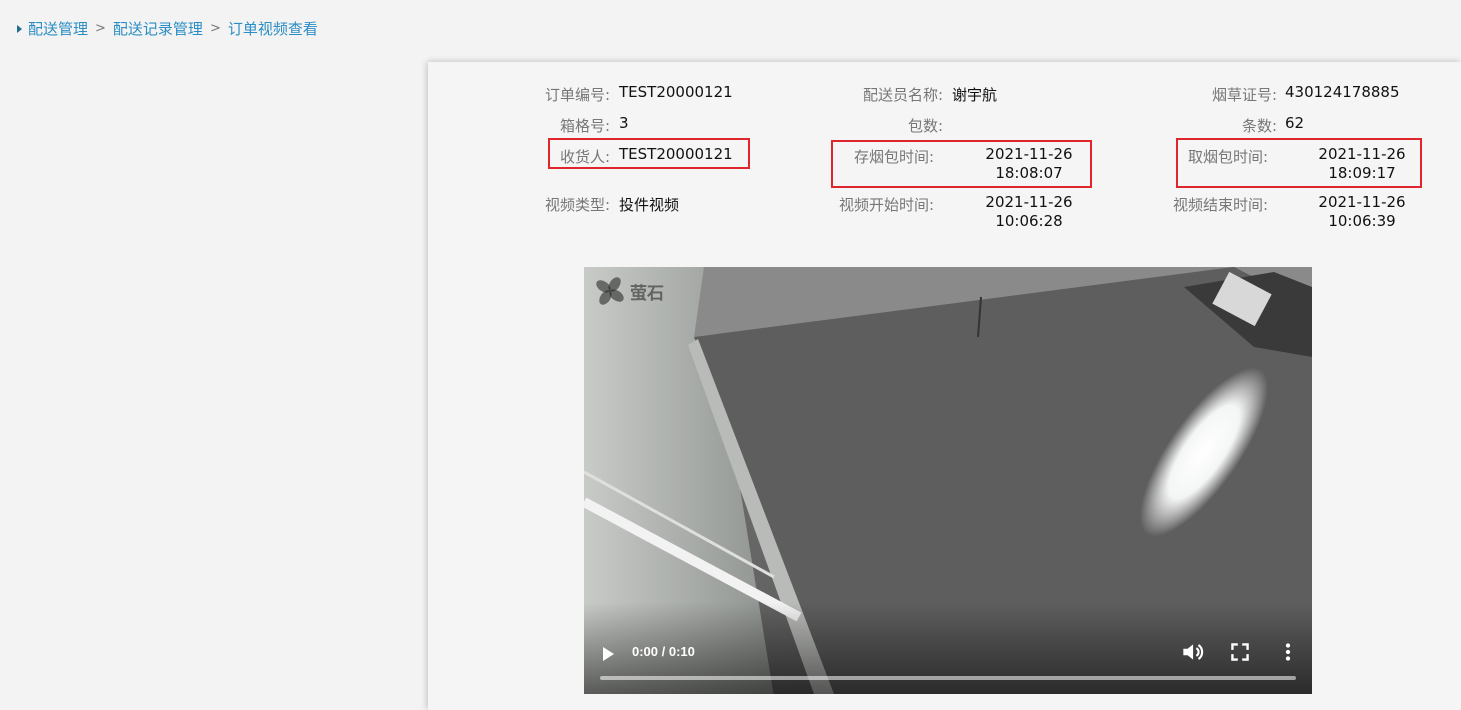 The height and width of the screenshot is (710, 1461). What do you see at coordinates (624, 123) in the screenshot?
I see `box-value: 3` at bounding box center [624, 123].